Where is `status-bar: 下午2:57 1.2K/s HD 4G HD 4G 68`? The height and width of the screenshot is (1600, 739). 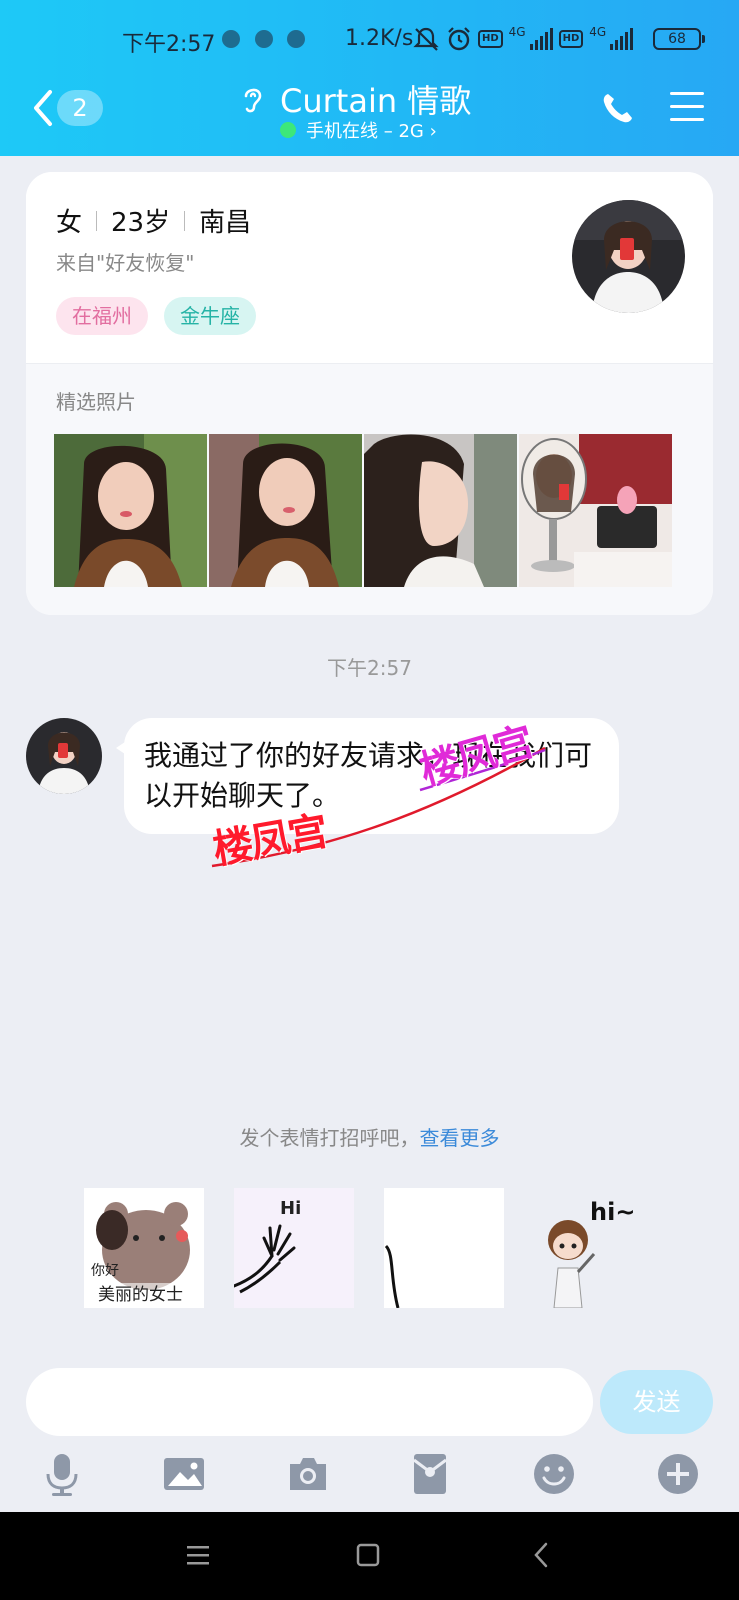 status-bar: 下午2:57 1.2K/s HD 4G HD 4G 68 is located at coordinates (369, 42).